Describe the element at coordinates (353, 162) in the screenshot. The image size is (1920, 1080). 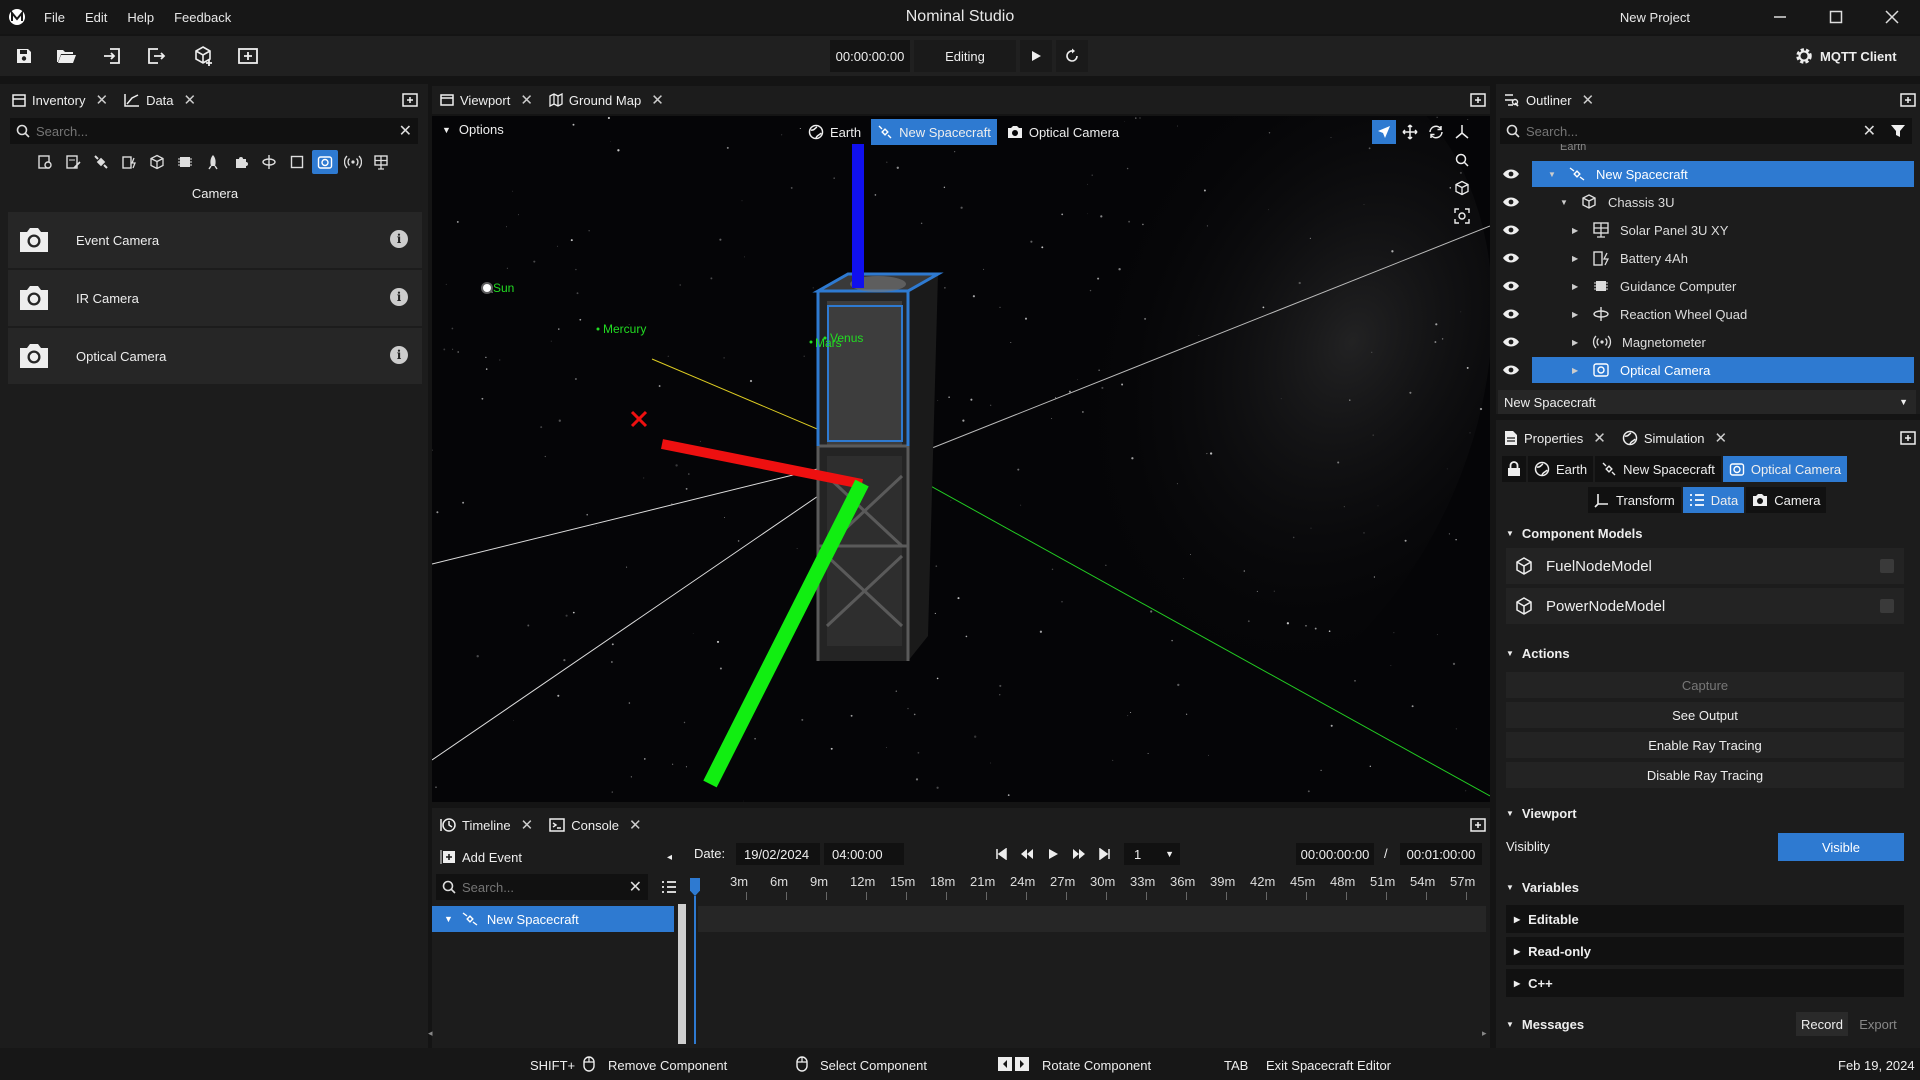
I see `antenna-icon` at that location.